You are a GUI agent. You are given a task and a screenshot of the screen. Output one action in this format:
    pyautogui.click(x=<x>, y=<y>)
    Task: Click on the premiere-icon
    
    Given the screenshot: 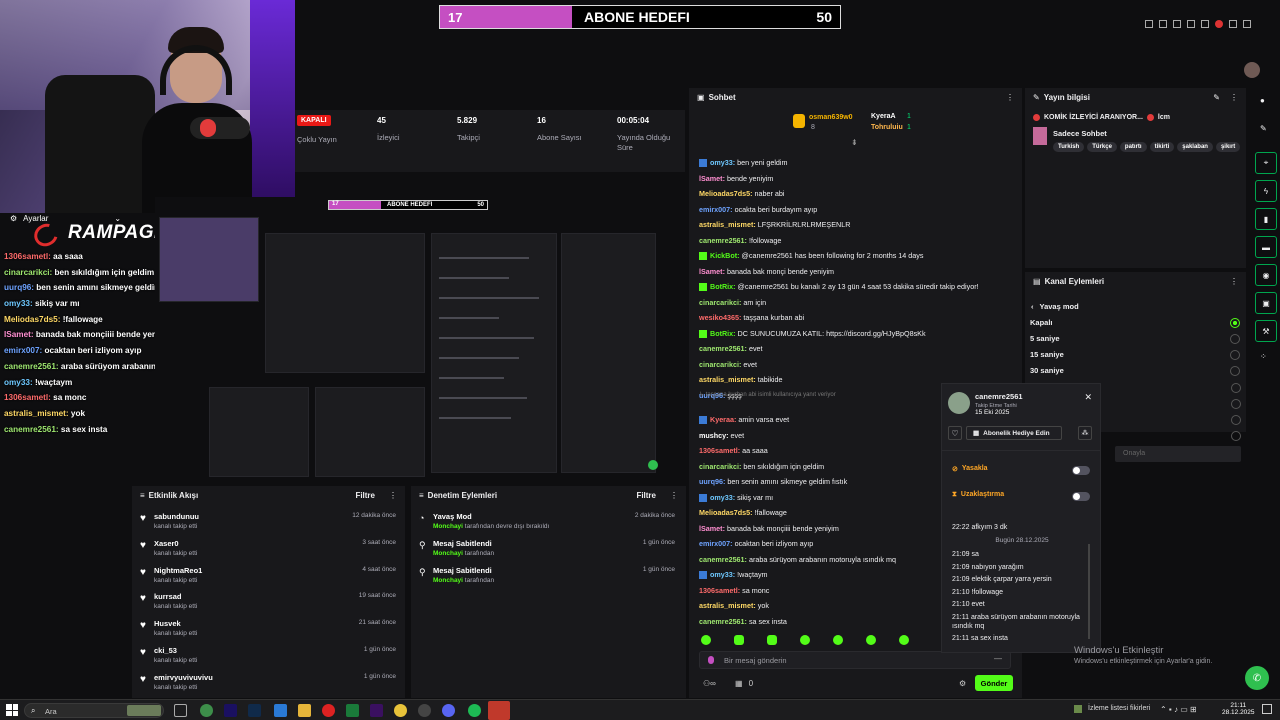 What is the action you would take?
    pyautogui.click(x=230, y=710)
    